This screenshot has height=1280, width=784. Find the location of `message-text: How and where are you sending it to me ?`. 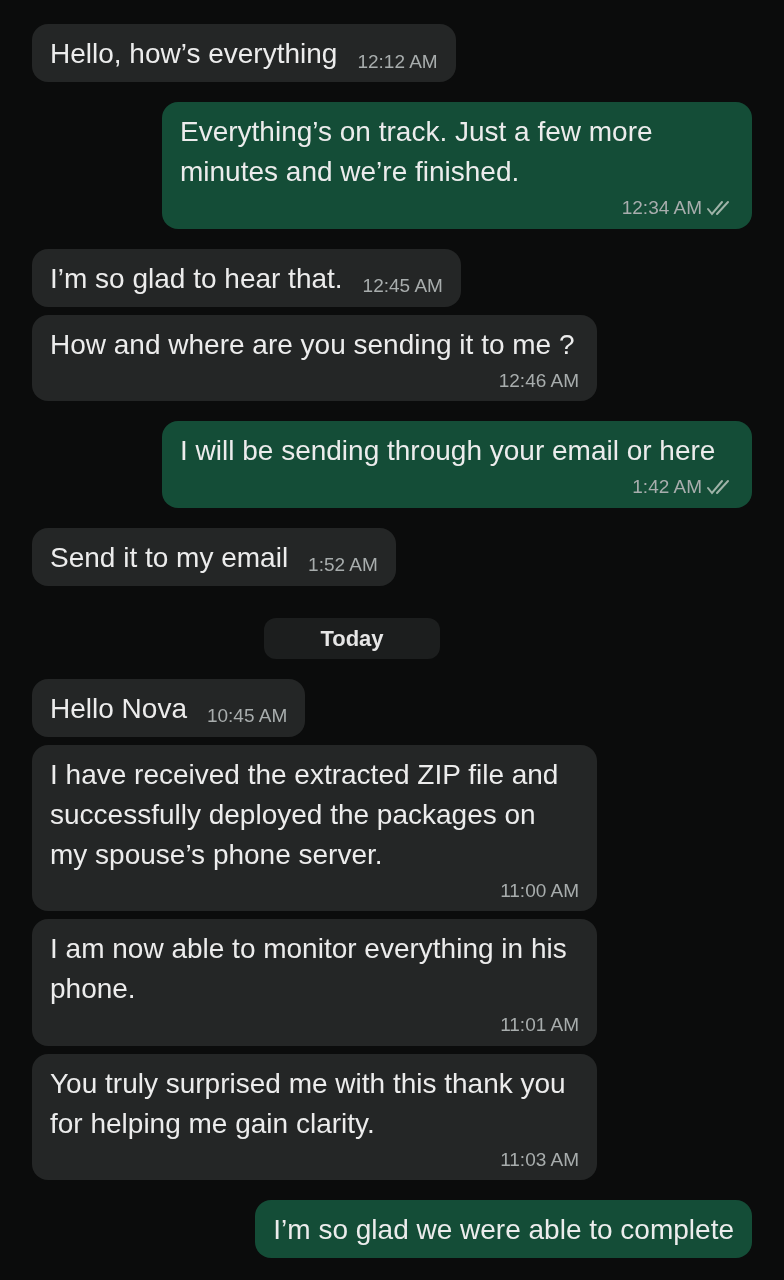

message-text: How and where are you sending it to me ? is located at coordinates (312, 344).